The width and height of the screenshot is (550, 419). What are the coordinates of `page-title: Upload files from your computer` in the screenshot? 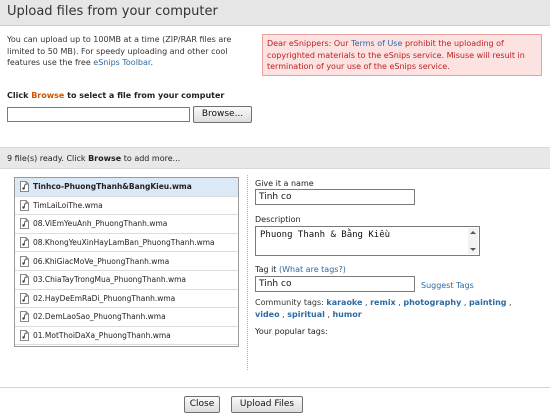 It's located at (112, 11).